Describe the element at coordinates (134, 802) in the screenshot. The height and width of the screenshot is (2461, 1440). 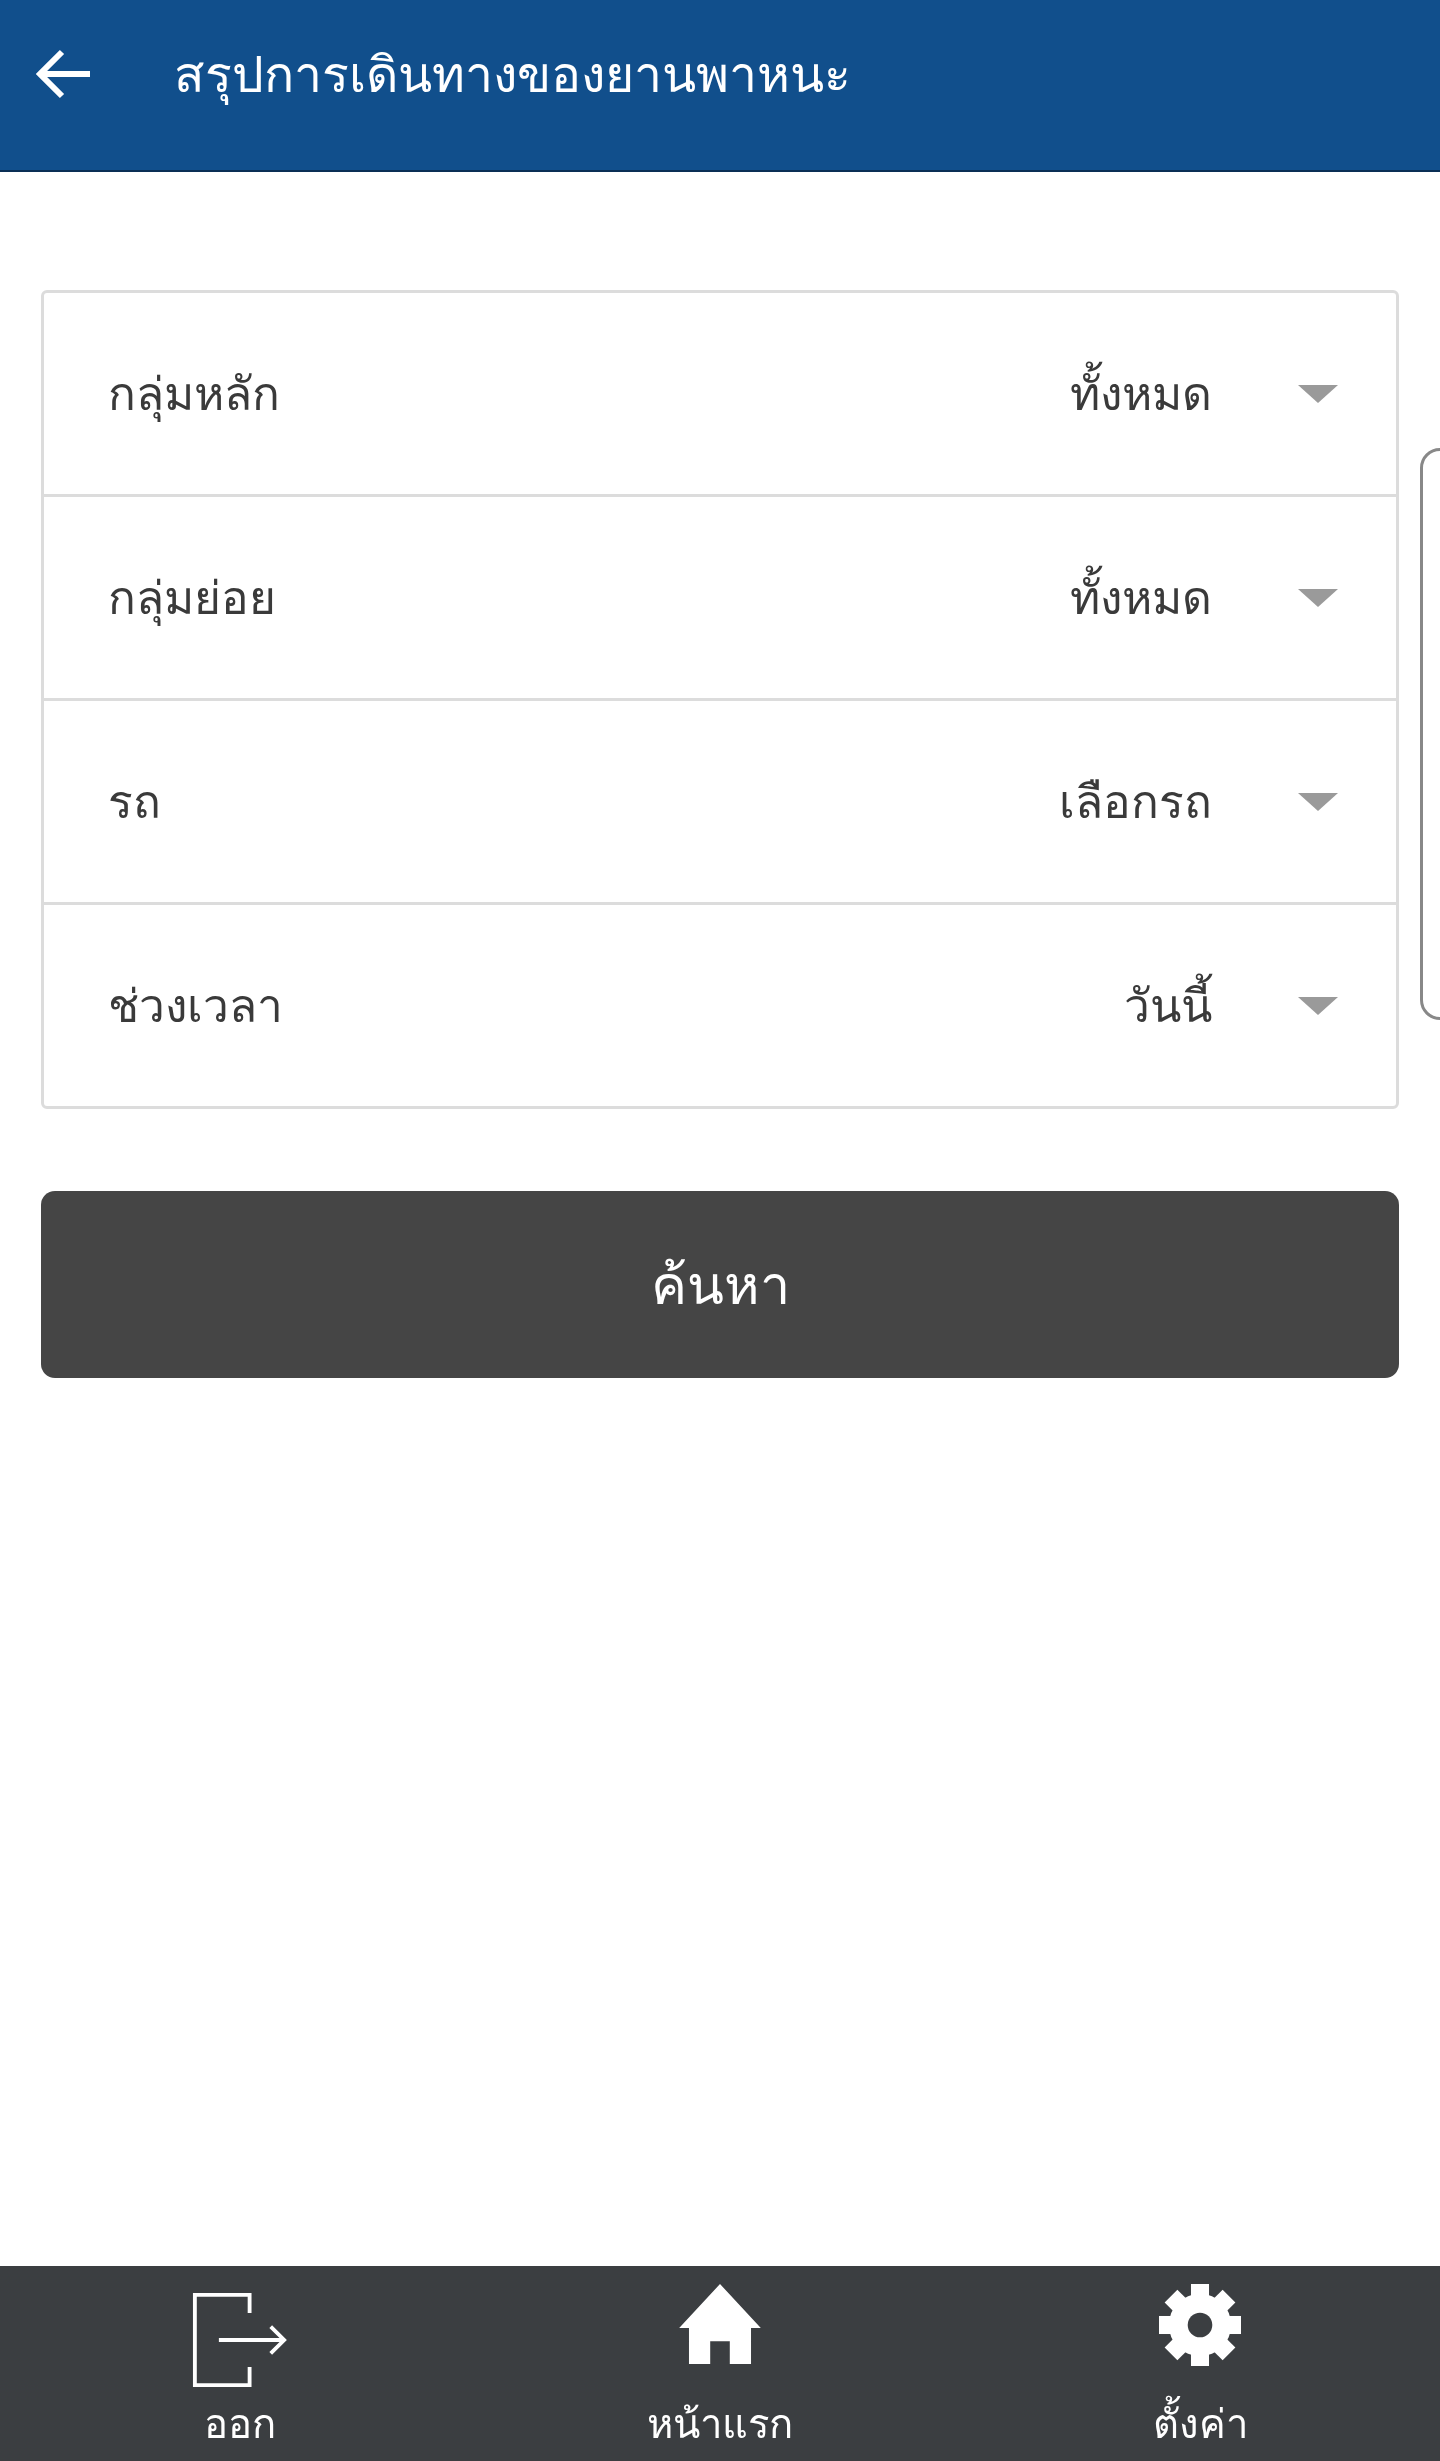
I see `field-label: รถ` at that location.